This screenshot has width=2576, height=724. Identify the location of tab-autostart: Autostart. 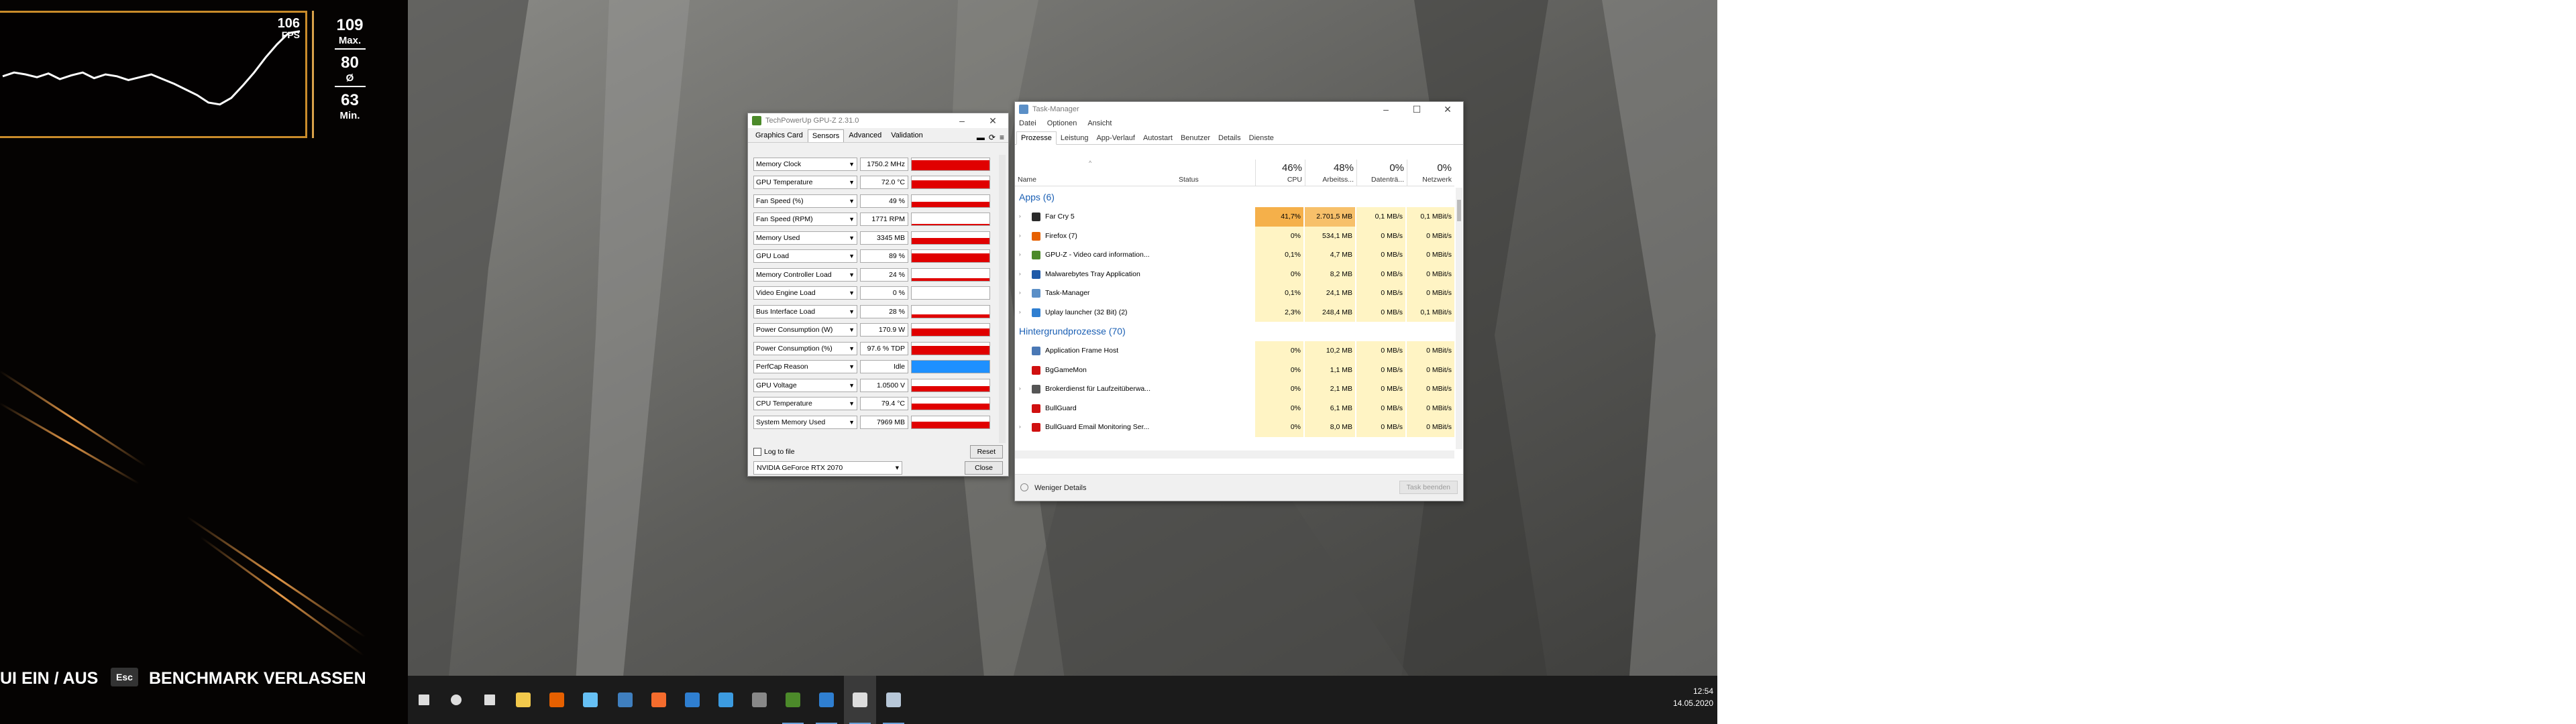
(1158, 138).